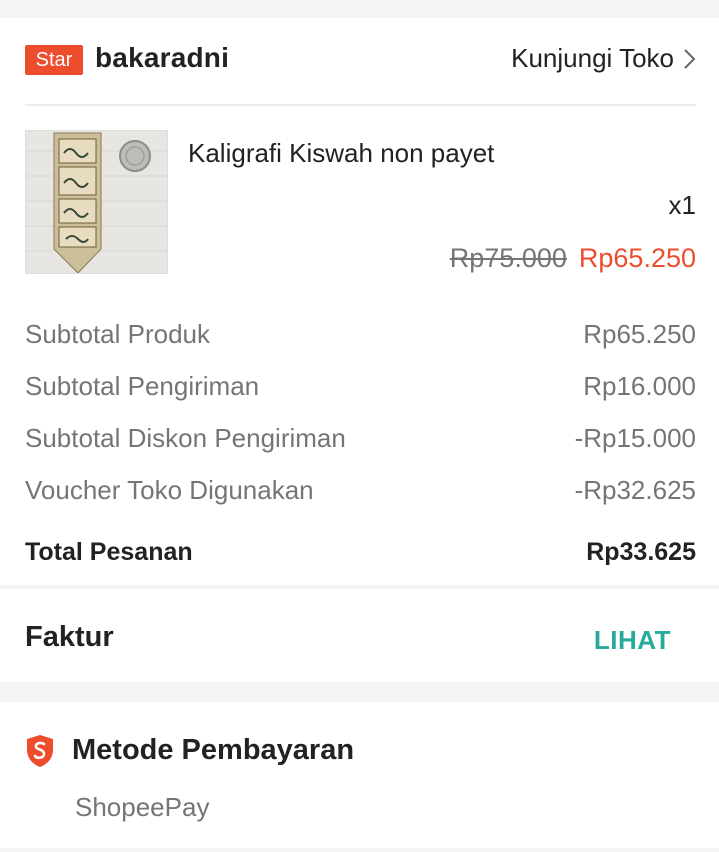  Describe the element at coordinates (573, 258) in the screenshot. I see `product-prices: Rp75.000 Rp65.250` at that location.